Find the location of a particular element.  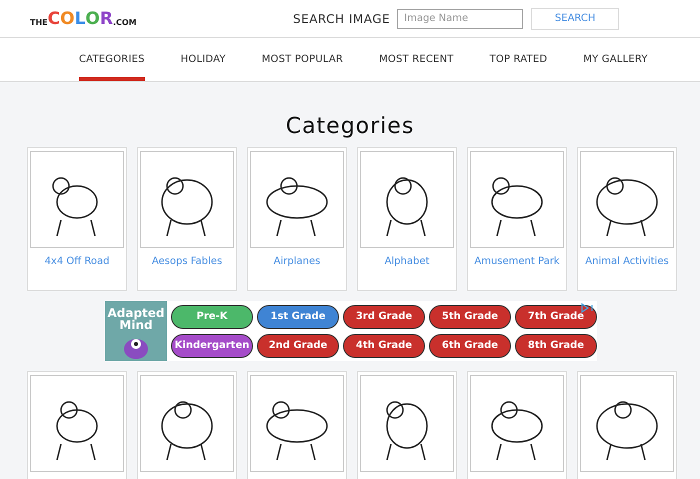

grade-button: 1st Grade is located at coordinates (298, 316).